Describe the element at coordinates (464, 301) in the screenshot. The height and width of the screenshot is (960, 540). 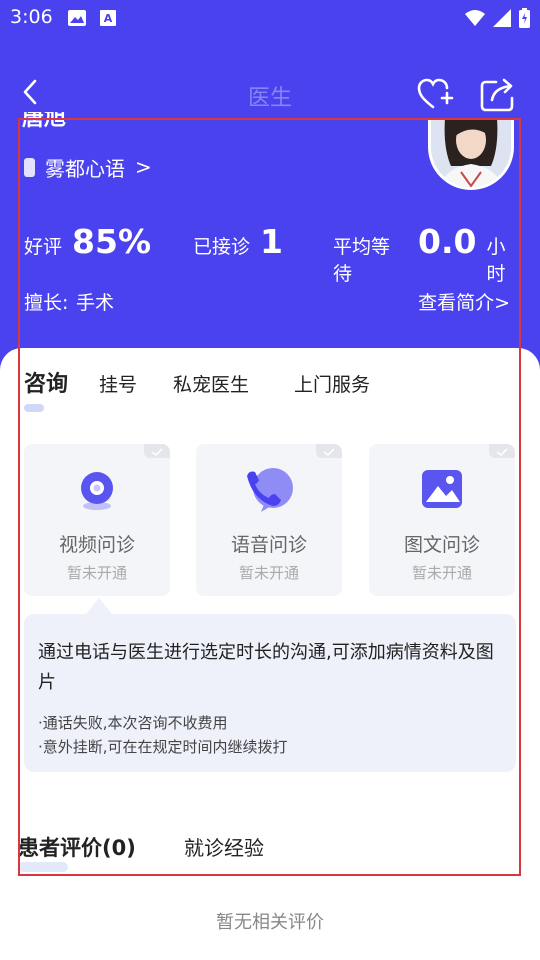
I see `view-intro-link: 查看简介>` at that location.